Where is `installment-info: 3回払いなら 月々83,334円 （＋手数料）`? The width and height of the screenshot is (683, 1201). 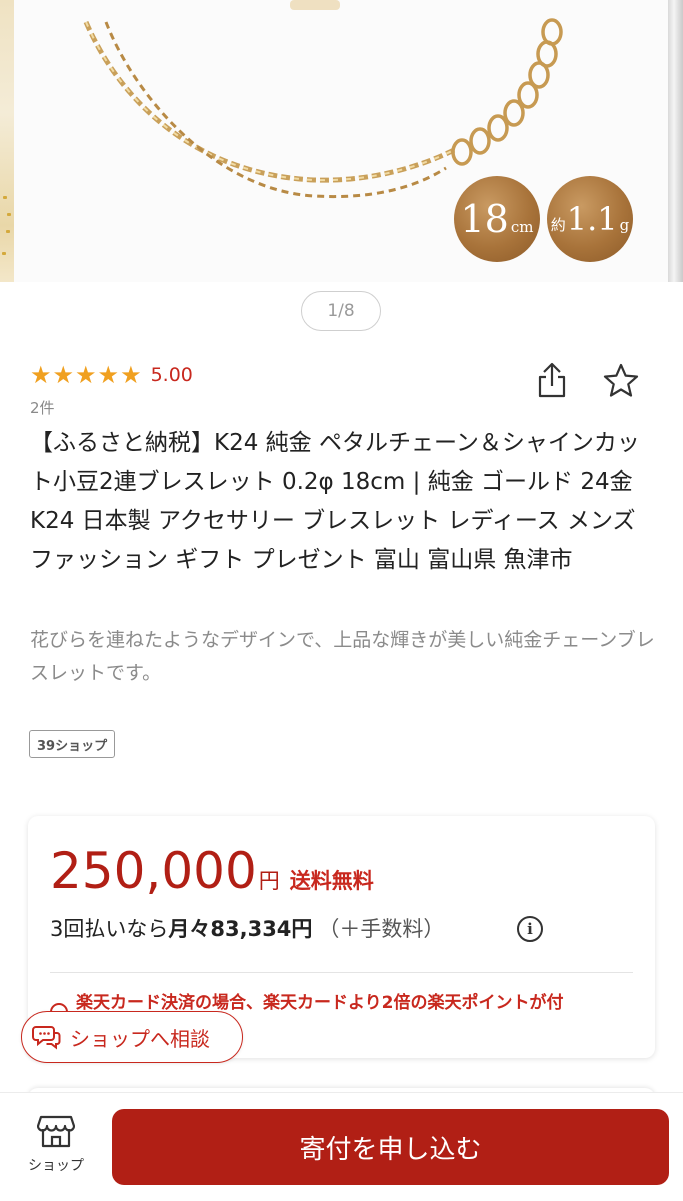
installment-info: 3回払いなら 月々83,334円 （＋手数料） is located at coordinates (247, 928).